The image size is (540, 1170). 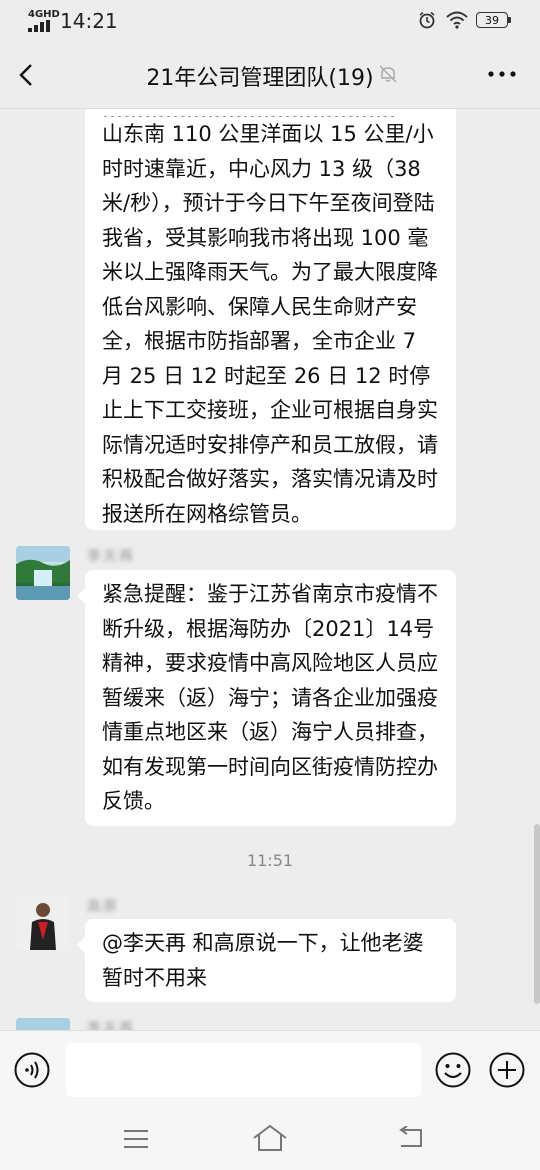 What do you see at coordinates (537, 914) in the screenshot?
I see `scrollbar` at bounding box center [537, 914].